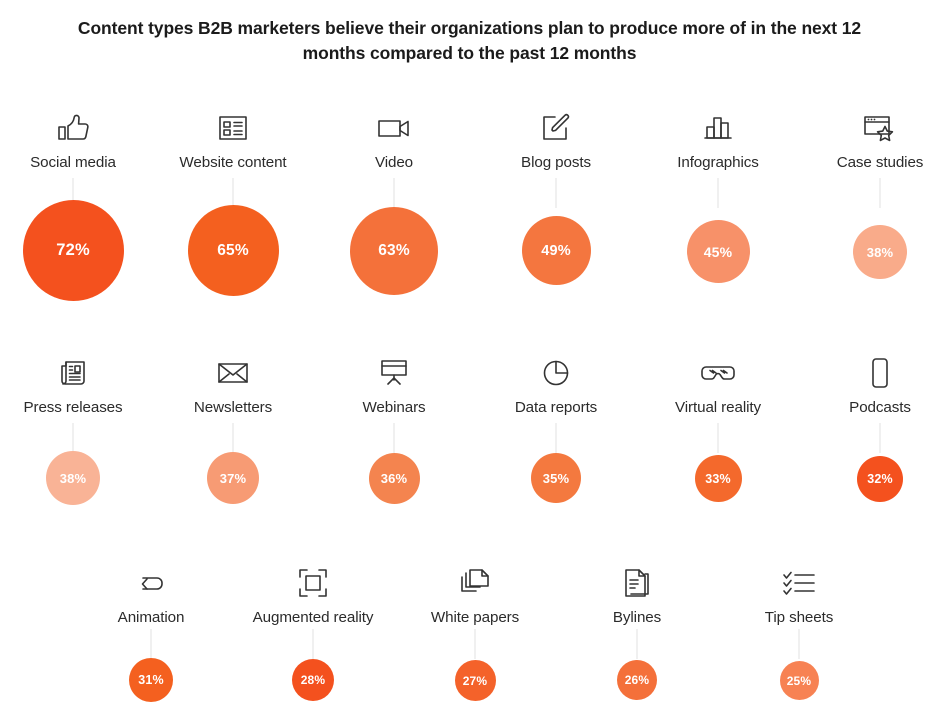 The height and width of the screenshot is (714, 939). I want to click on chart-item-label: Newsletters, so click(233, 407).